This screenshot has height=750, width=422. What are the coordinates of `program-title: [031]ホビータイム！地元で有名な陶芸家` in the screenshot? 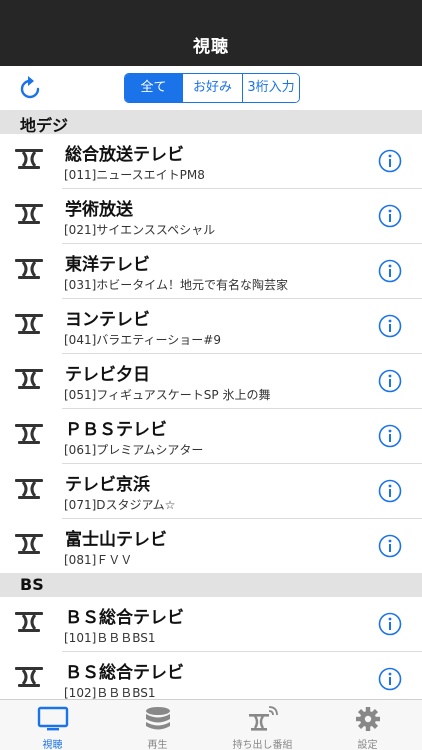 It's located at (176, 285).